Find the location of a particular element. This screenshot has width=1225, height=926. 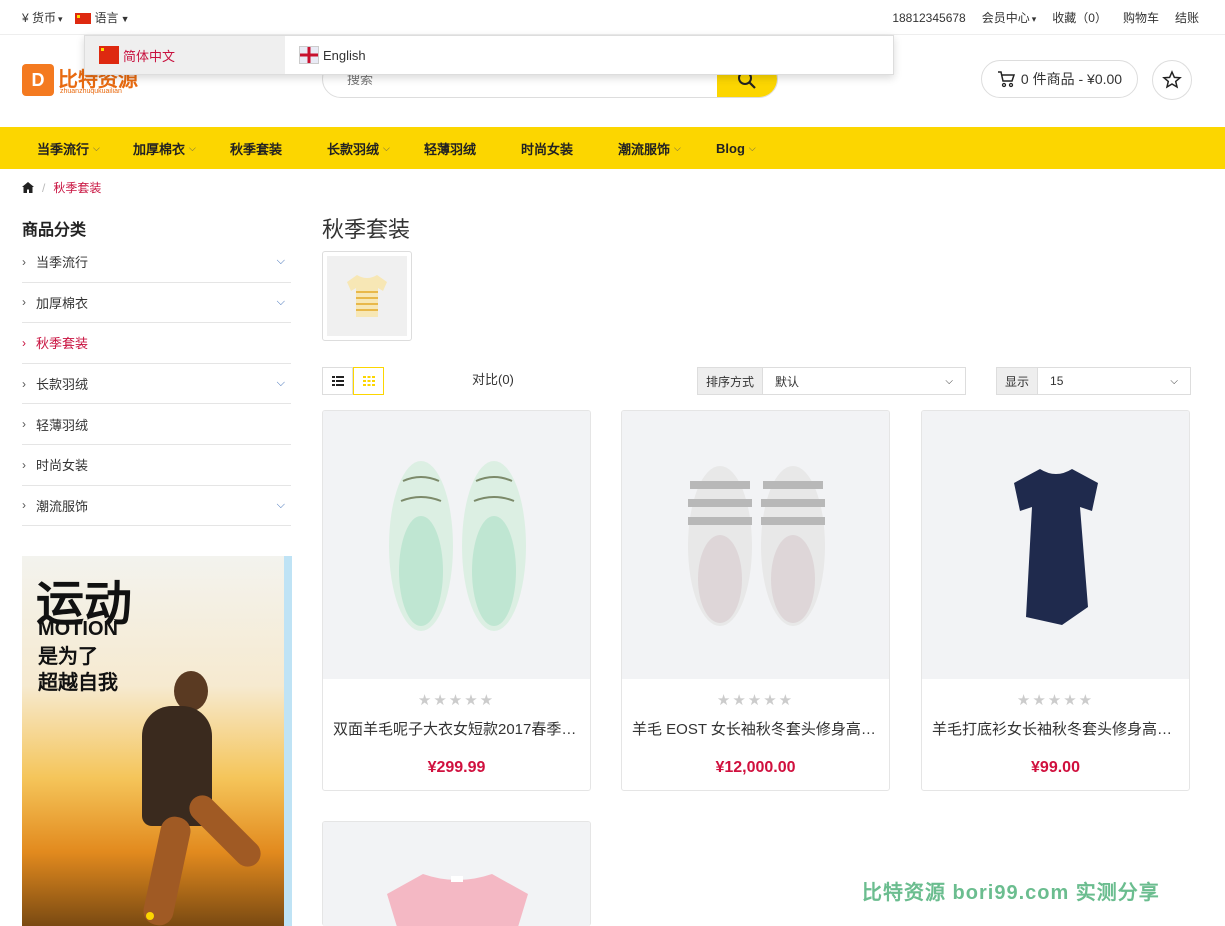

favorites-link: 收藏（0） is located at coordinates (1079, 17).